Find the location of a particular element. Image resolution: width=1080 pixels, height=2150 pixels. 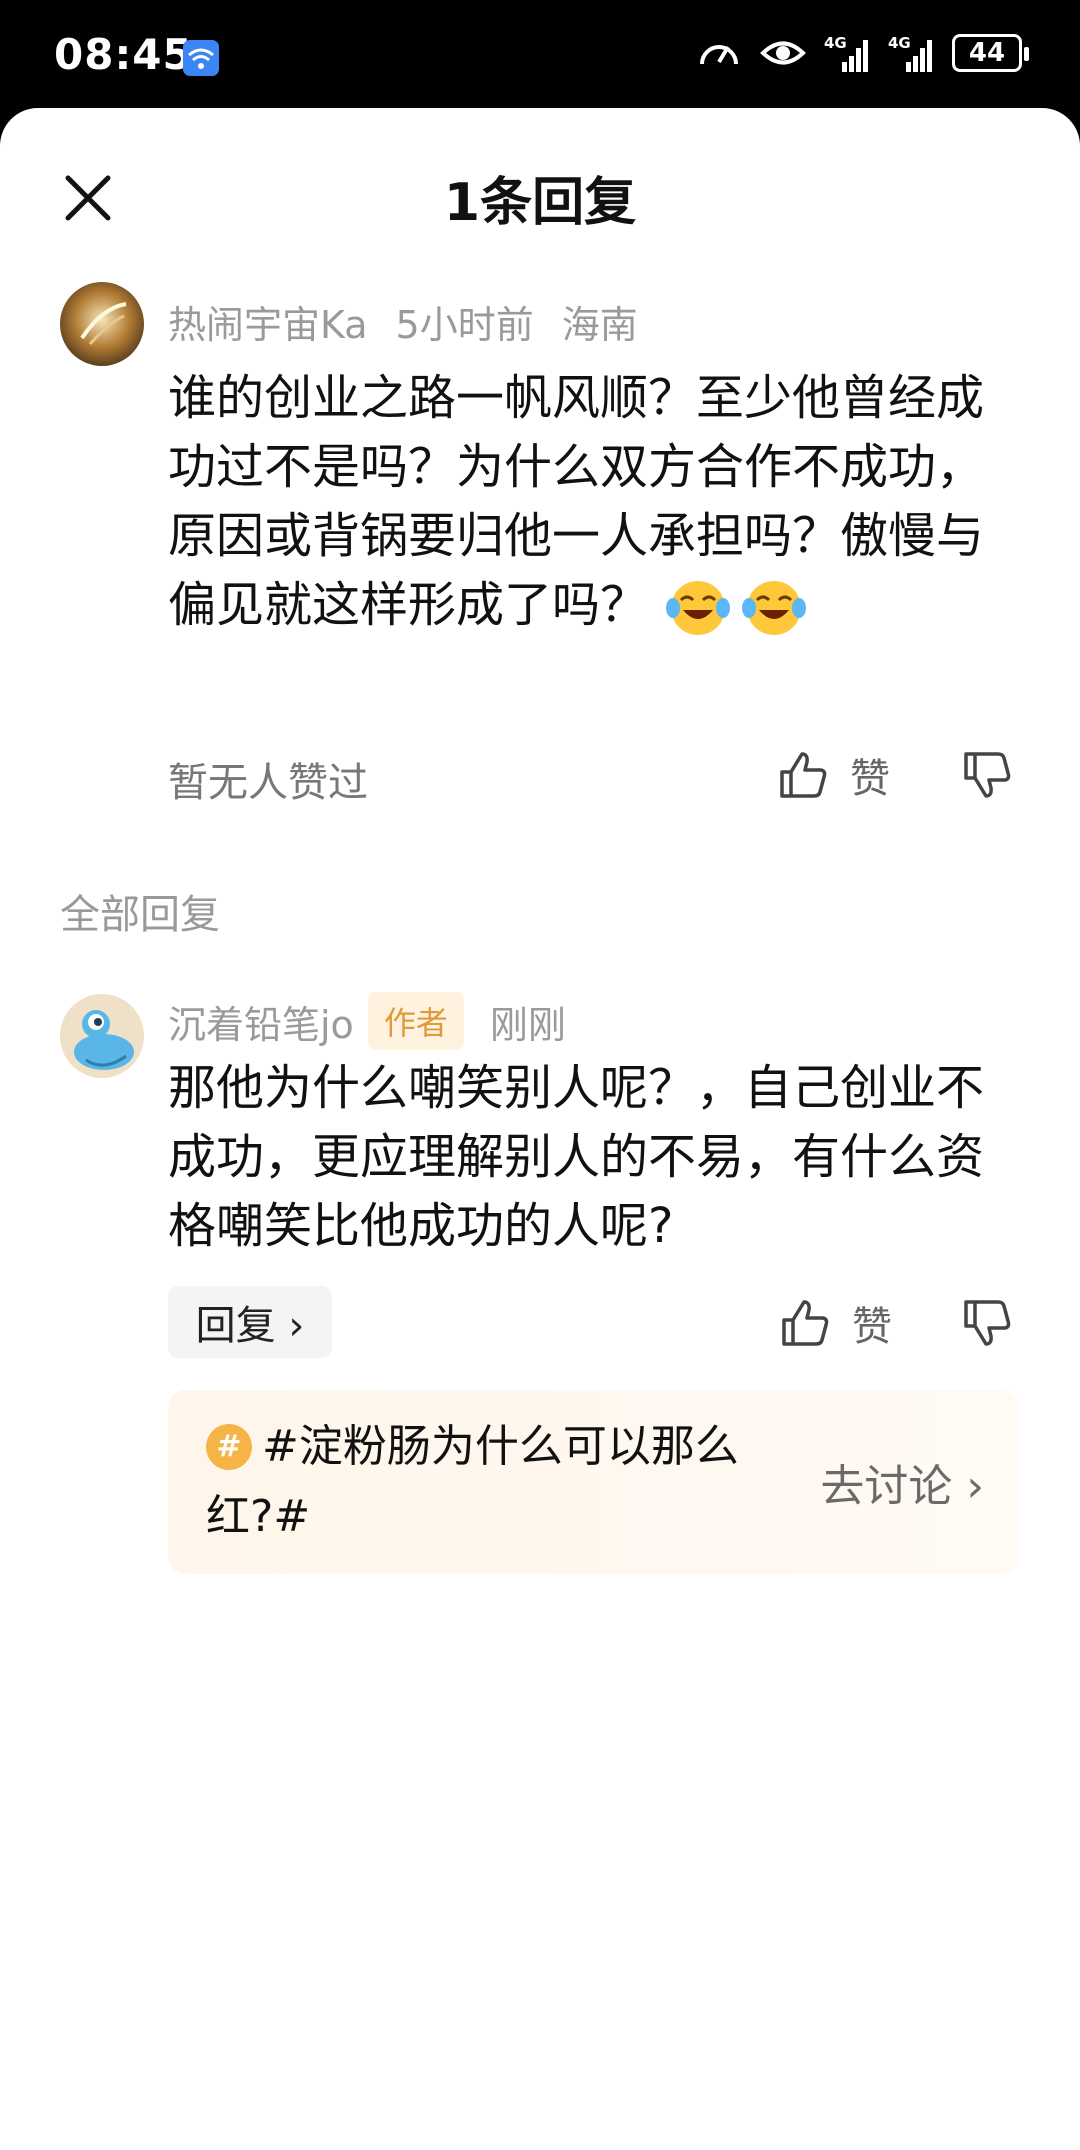

status-time: 08:45 is located at coordinates (123, 54).